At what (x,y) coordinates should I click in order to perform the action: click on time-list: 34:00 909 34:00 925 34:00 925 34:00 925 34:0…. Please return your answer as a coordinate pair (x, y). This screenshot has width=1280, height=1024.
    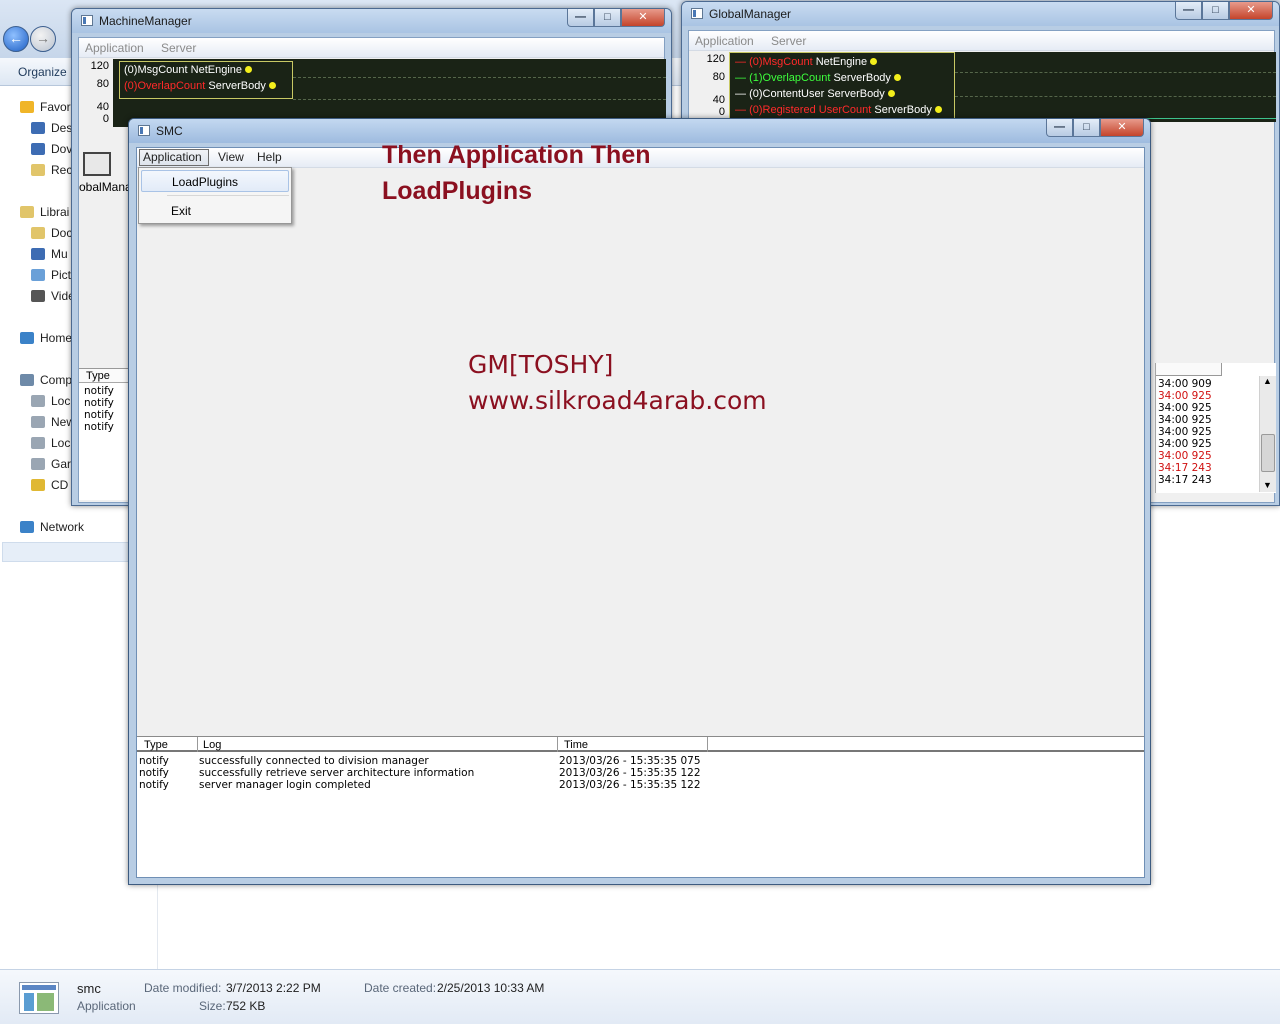
    Looking at the image, I should click on (1215, 428).